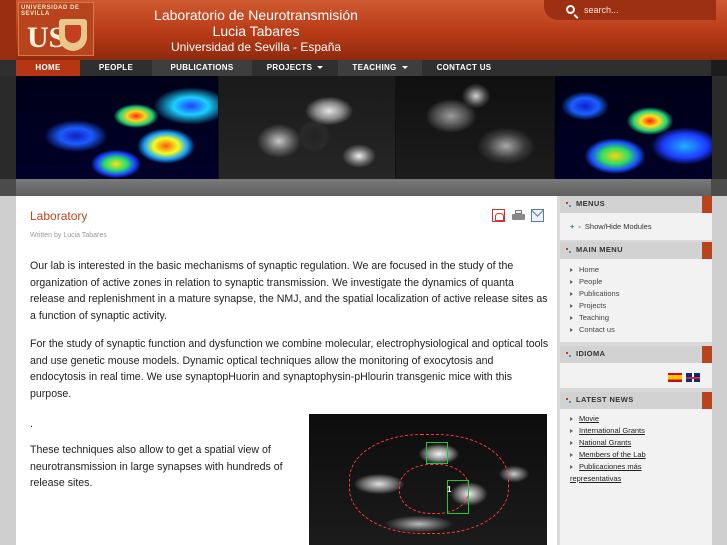 Image resolution: width=727 pixels, height=545 pixels. I want to click on menu-item-publications: Publications, so click(594, 293).